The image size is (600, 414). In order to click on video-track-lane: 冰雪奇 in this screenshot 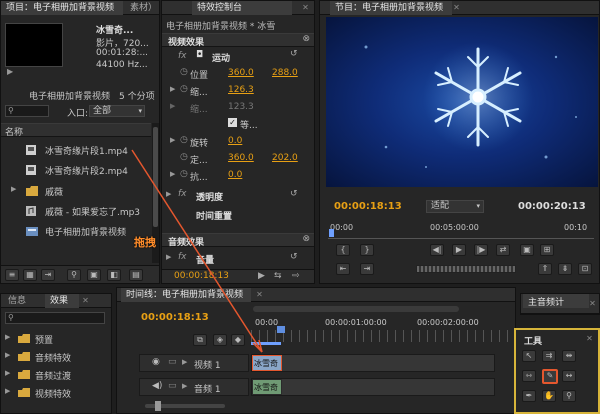, I will do `click(373, 363)`.